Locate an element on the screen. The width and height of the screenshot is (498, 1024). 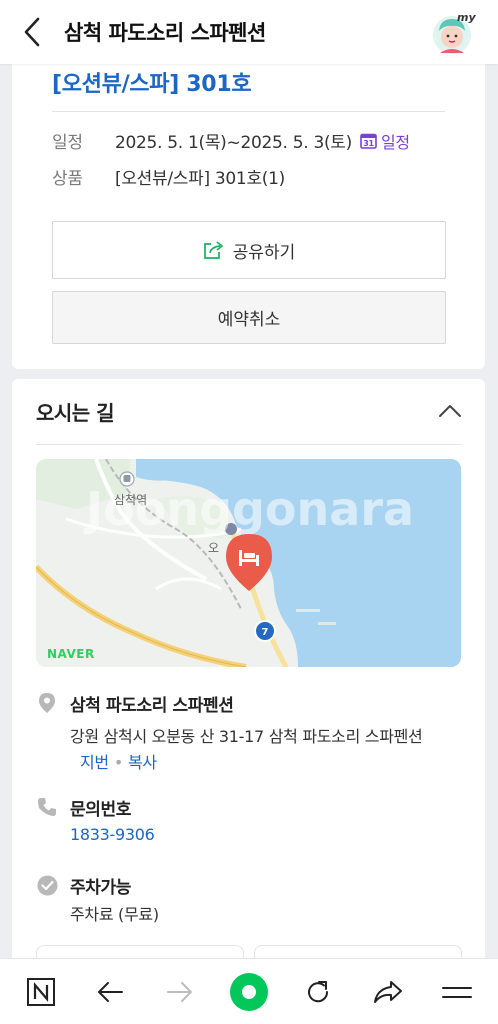
naver-home-button is located at coordinates (41, 992).